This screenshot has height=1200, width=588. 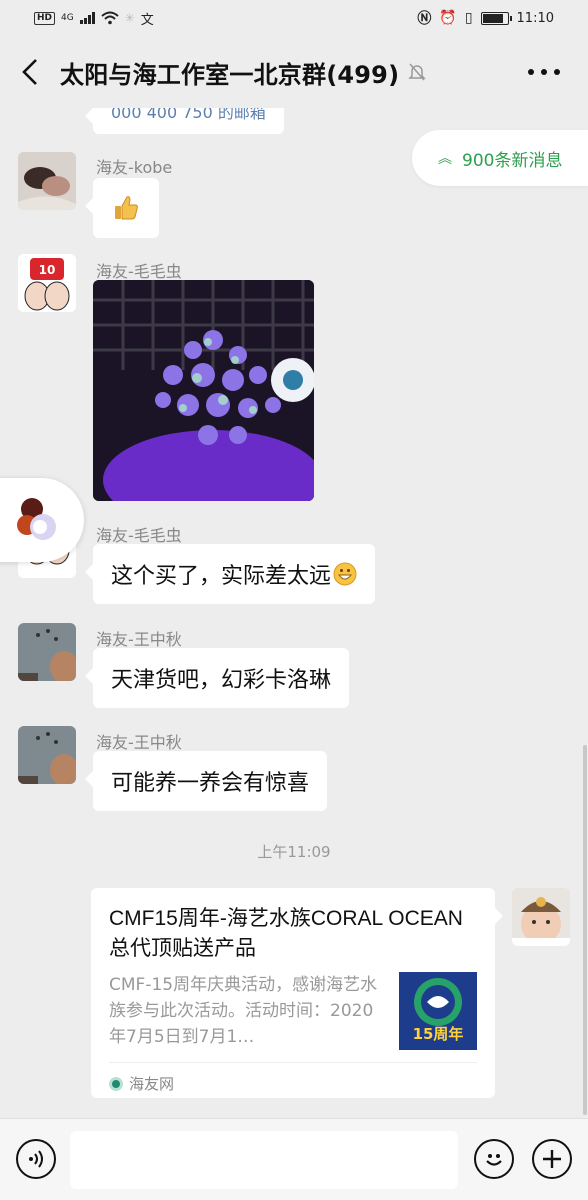 I want to click on grin-emoji-icon, so click(x=345, y=574).